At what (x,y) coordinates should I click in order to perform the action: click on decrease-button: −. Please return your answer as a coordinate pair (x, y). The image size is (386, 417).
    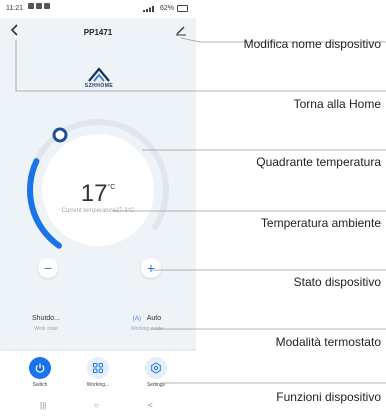
    Looking at the image, I should click on (48, 268).